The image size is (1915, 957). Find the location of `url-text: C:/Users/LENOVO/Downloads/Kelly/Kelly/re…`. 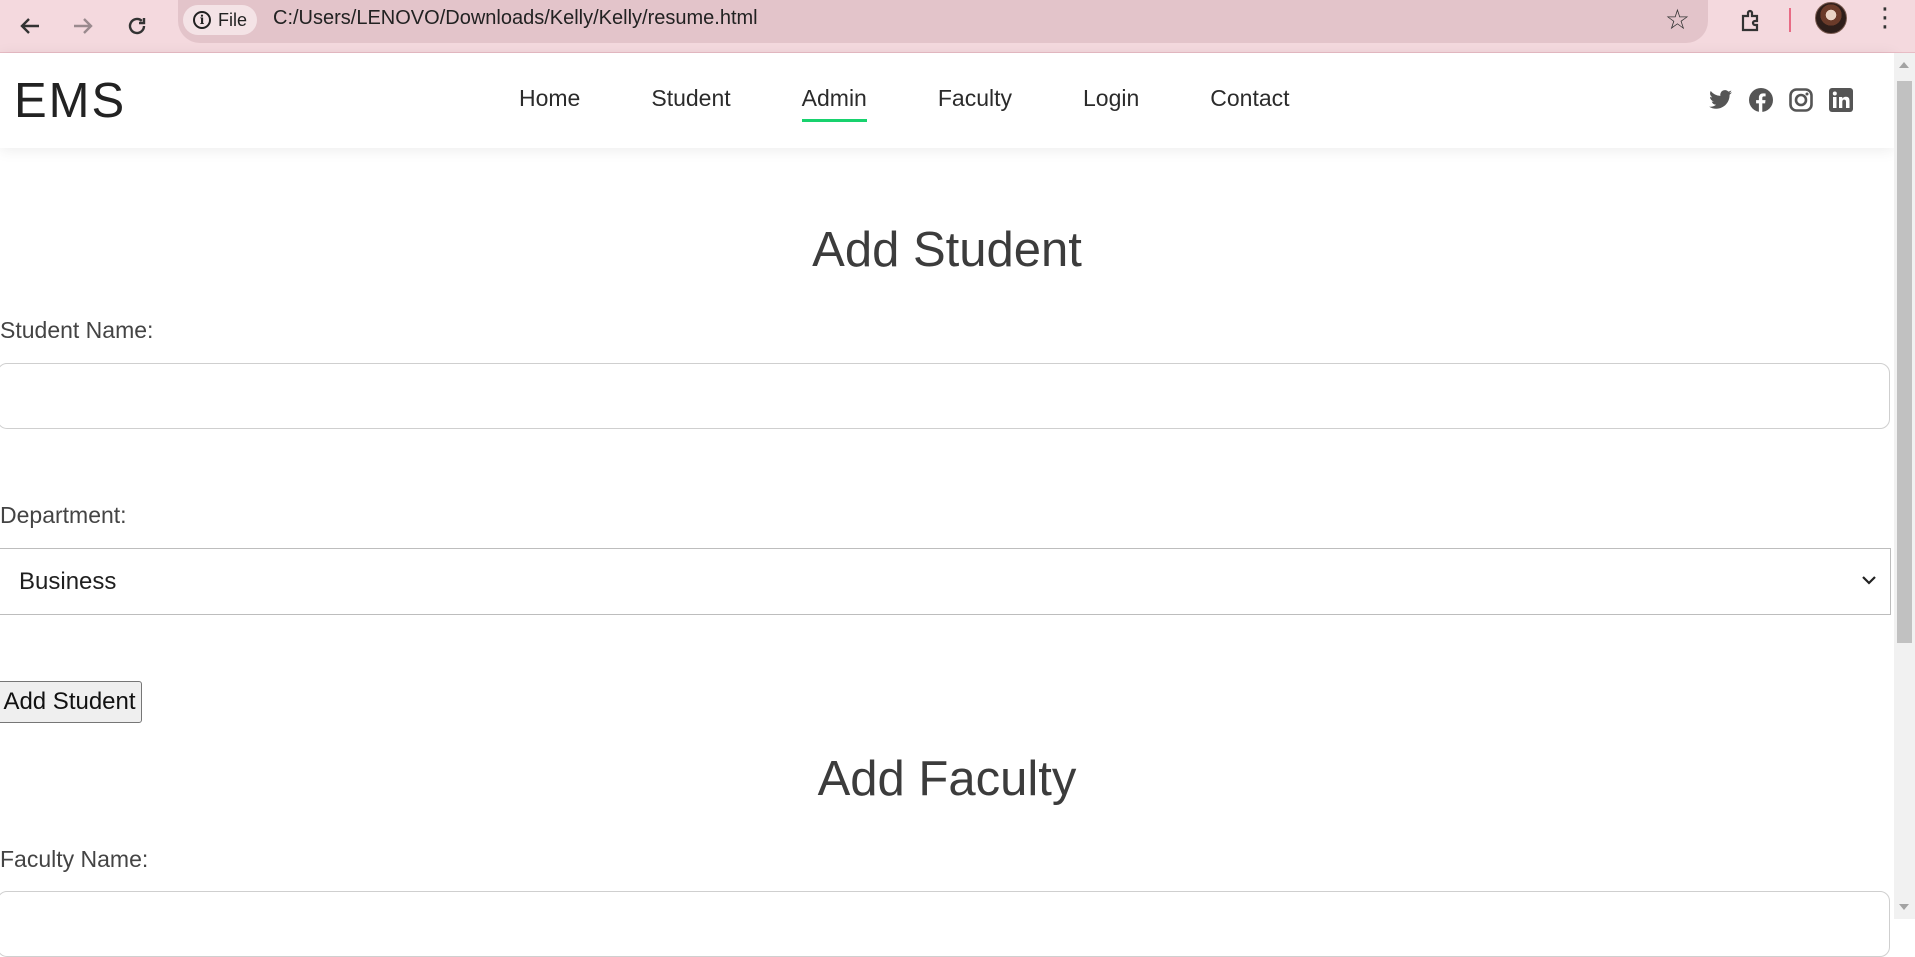

url-text: C:/Users/LENOVO/Downloads/Kelly/Kelly/re… is located at coordinates (515, 18).